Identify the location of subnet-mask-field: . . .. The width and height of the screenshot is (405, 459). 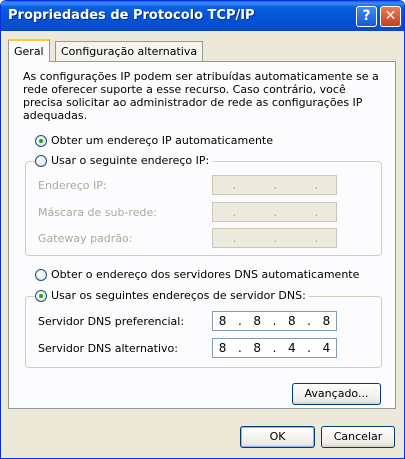
(274, 212).